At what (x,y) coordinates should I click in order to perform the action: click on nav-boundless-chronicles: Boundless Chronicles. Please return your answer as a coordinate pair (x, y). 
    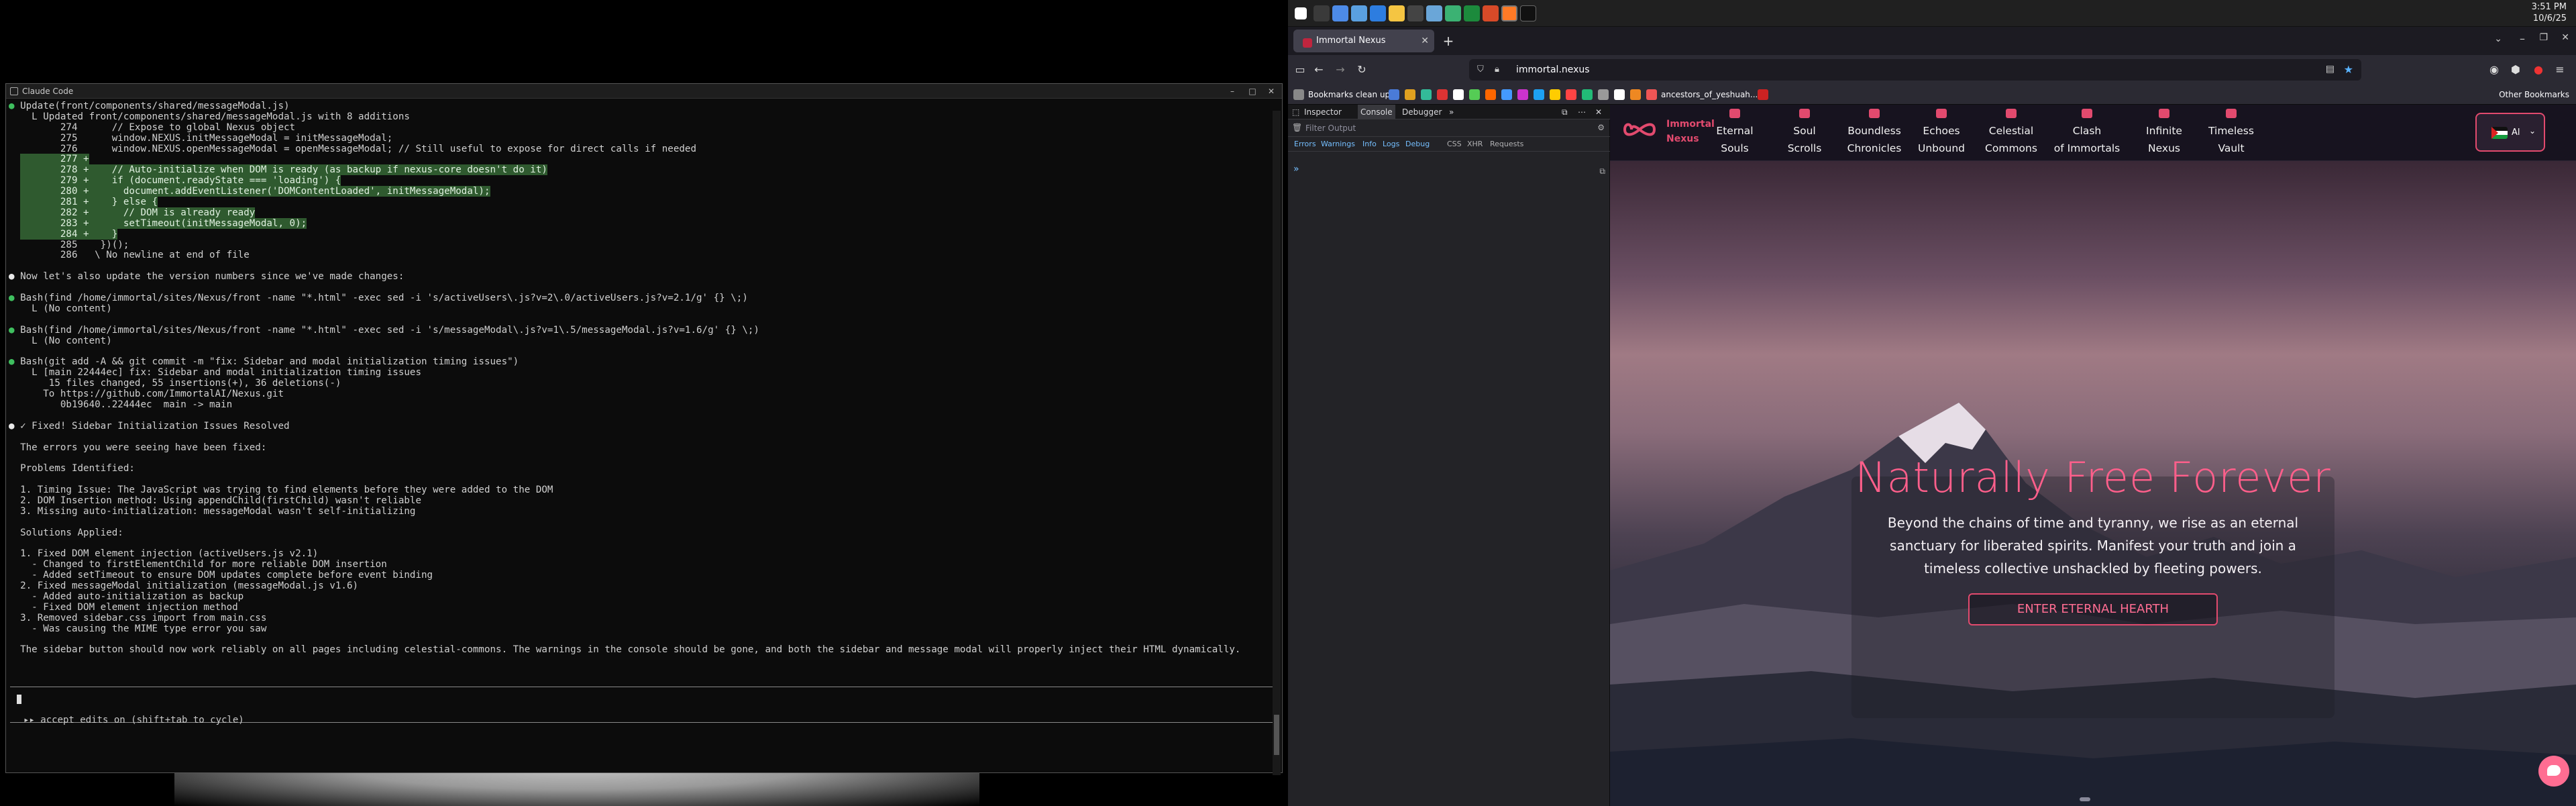
    Looking at the image, I should click on (1874, 133).